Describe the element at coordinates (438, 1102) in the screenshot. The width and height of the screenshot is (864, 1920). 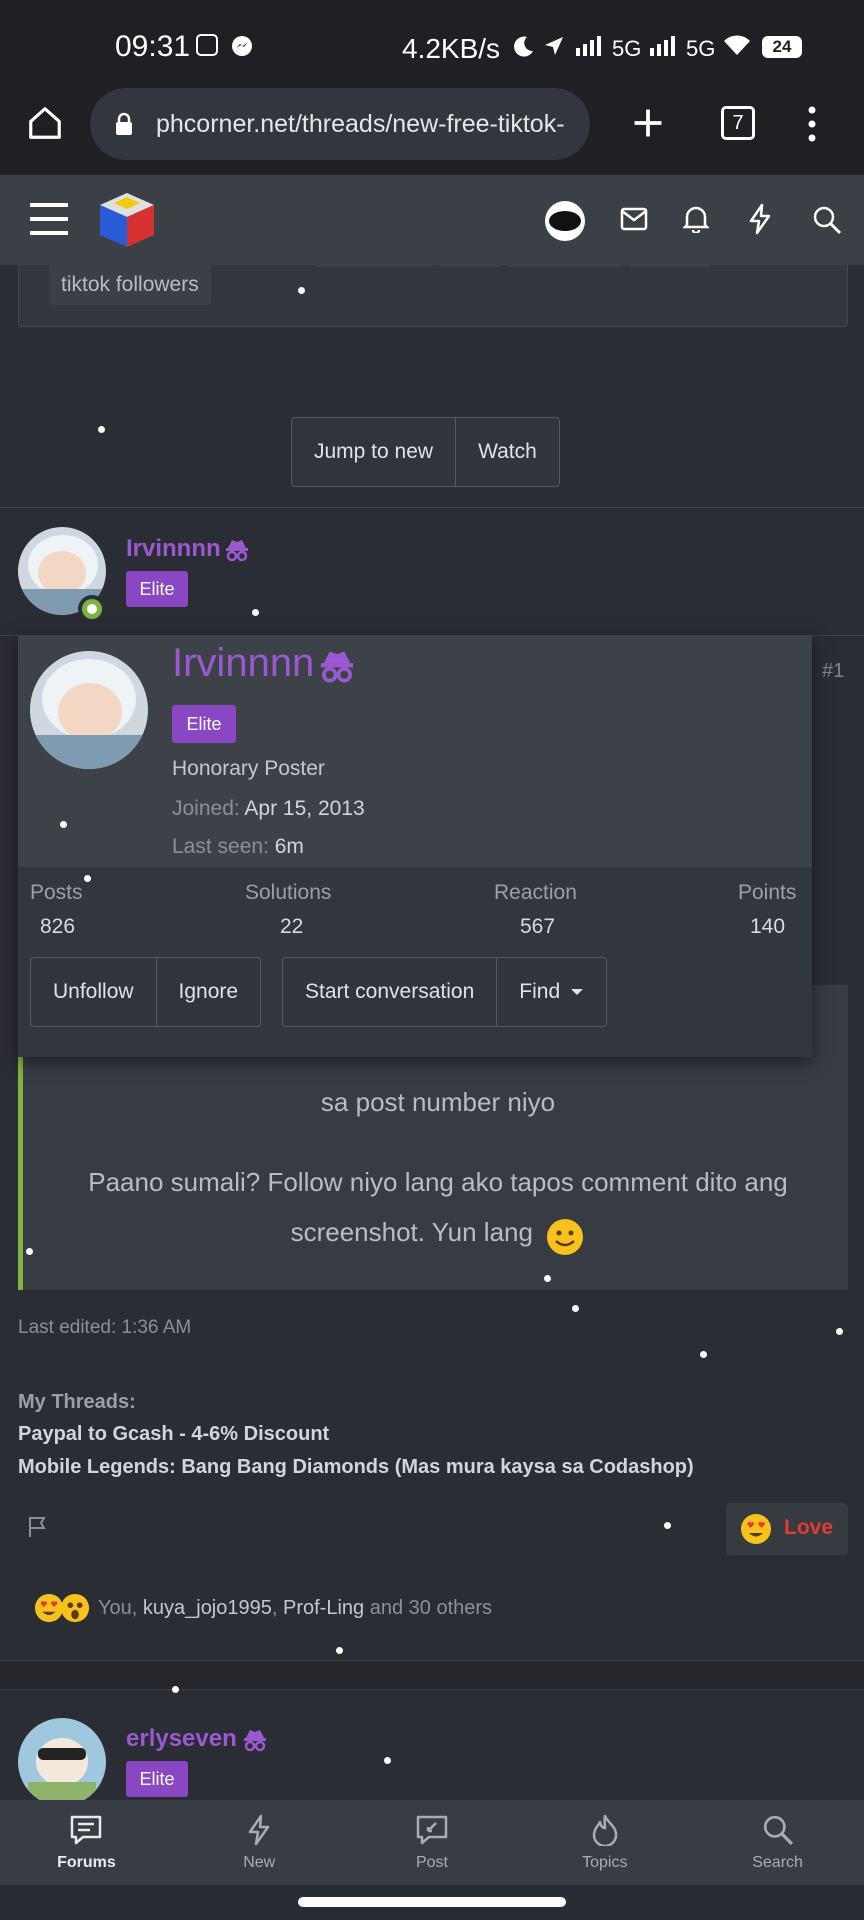
I see `quote-line-1: sa post number niyo` at that location.